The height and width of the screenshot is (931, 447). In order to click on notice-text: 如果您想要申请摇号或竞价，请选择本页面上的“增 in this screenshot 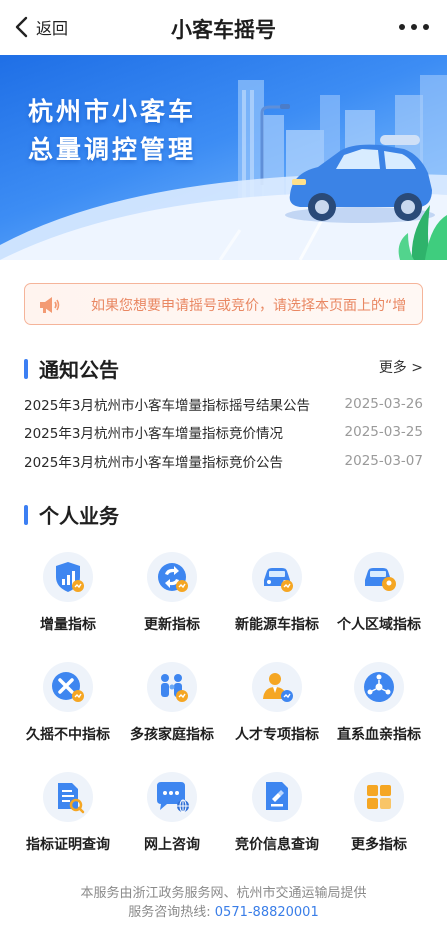, I will do `click(249, 306)`.